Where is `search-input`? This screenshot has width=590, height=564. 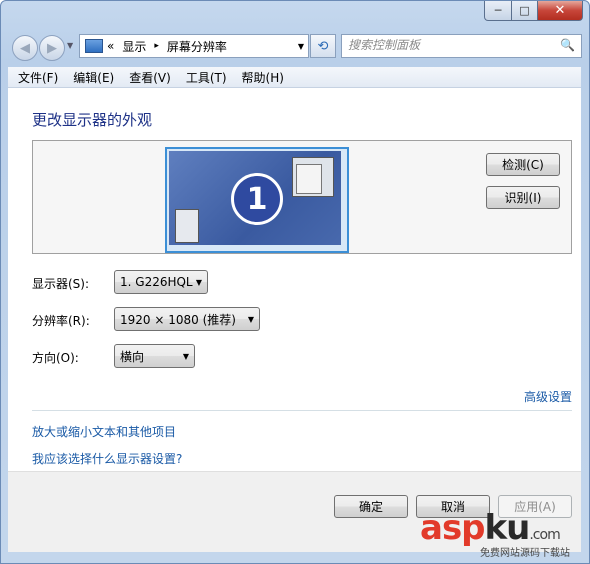
search-input is located at coordinates (447, 45).